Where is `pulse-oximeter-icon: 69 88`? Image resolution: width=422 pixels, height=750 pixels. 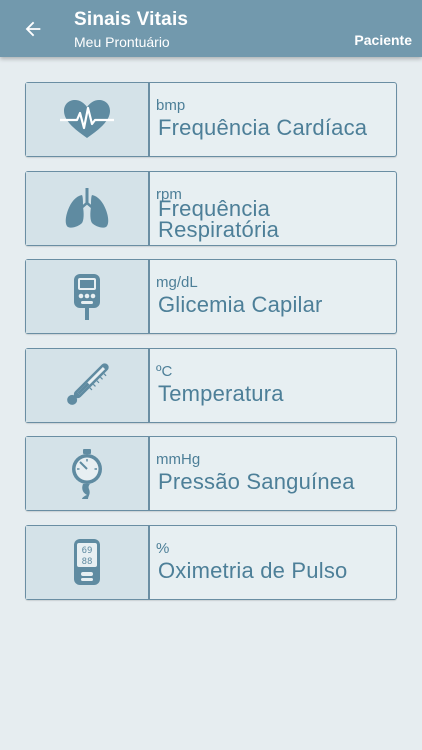 pulse-oximeter-icon: 69 88 is located at coordinates (87, 562).